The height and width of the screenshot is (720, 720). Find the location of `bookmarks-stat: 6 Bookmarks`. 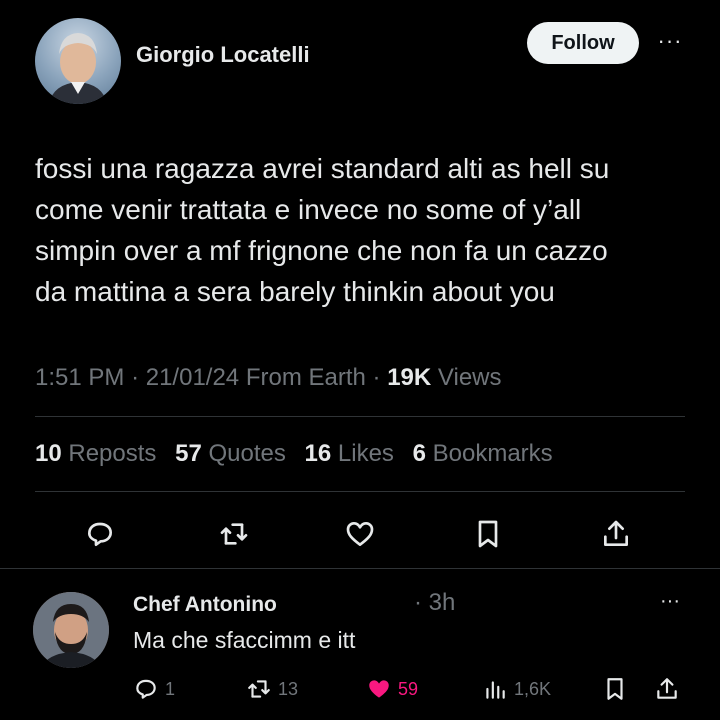

bookmarks-stat: 6 Bookmarks is located at coordinates (483, 453).